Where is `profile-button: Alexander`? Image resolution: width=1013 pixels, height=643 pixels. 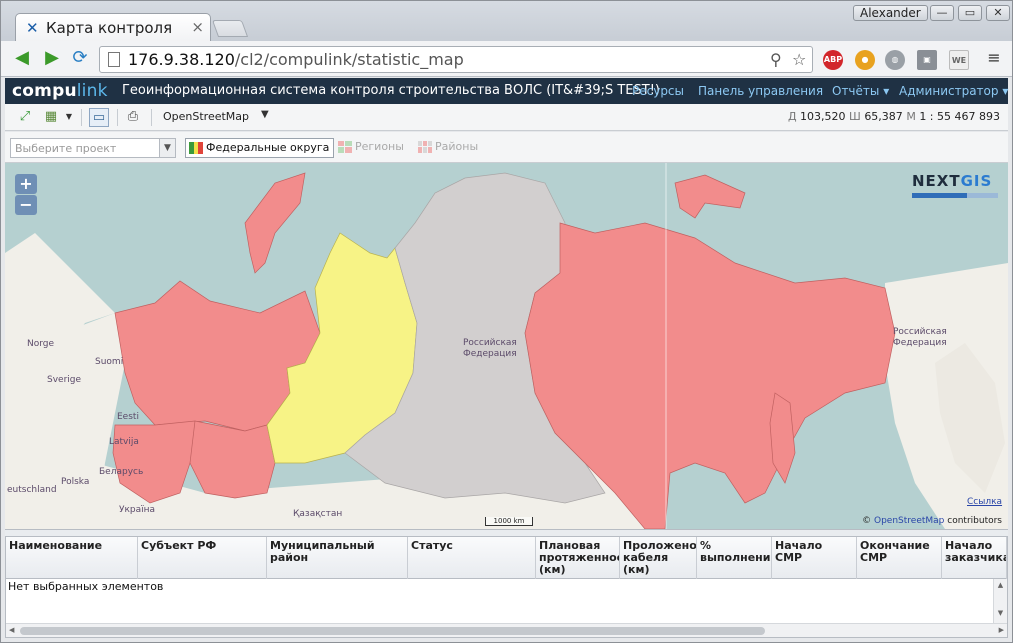 profile-button: Alexander is located at coordinates (890, 13).